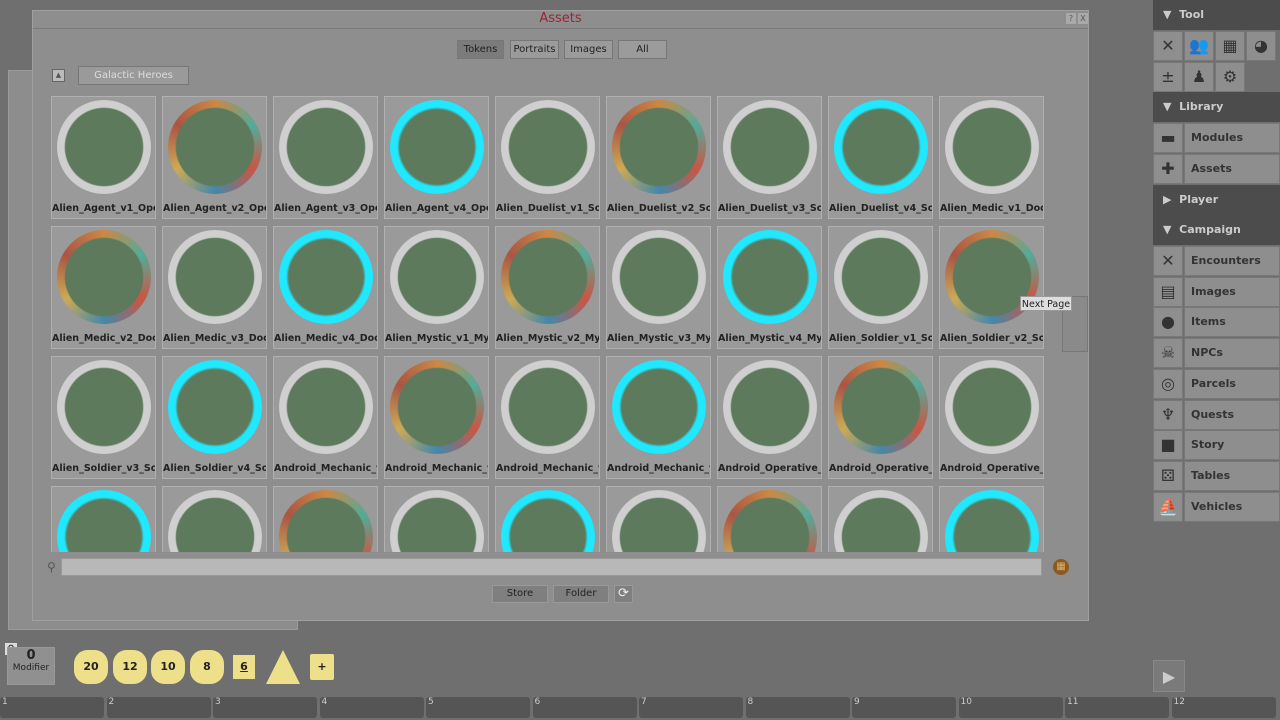  I want to click on sidebar-item-assets: Assets, so click(1232, 169).